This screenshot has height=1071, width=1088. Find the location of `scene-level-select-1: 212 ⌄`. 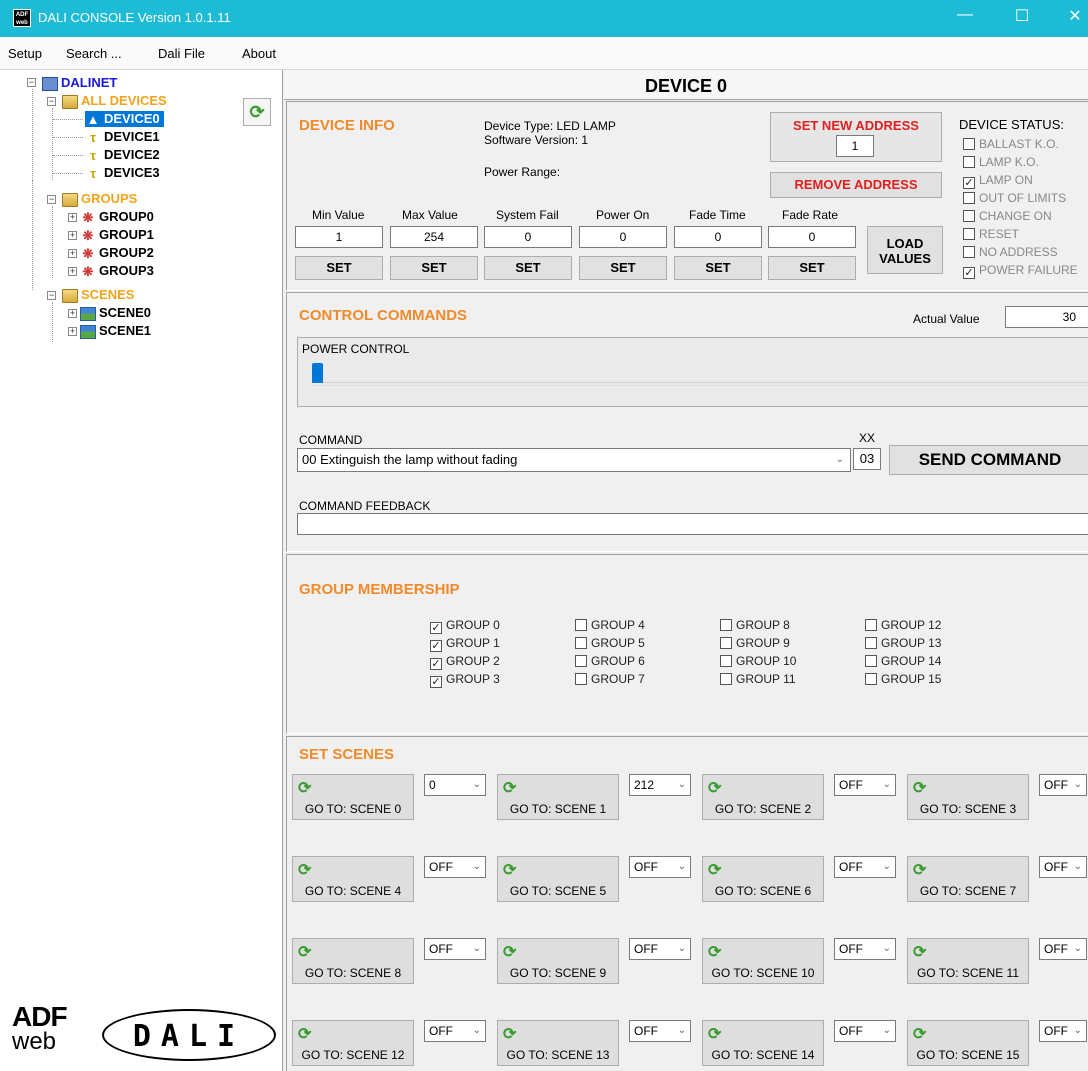

scene-level-select-1: 212 ⌄ is located at coordinates (660, 785).